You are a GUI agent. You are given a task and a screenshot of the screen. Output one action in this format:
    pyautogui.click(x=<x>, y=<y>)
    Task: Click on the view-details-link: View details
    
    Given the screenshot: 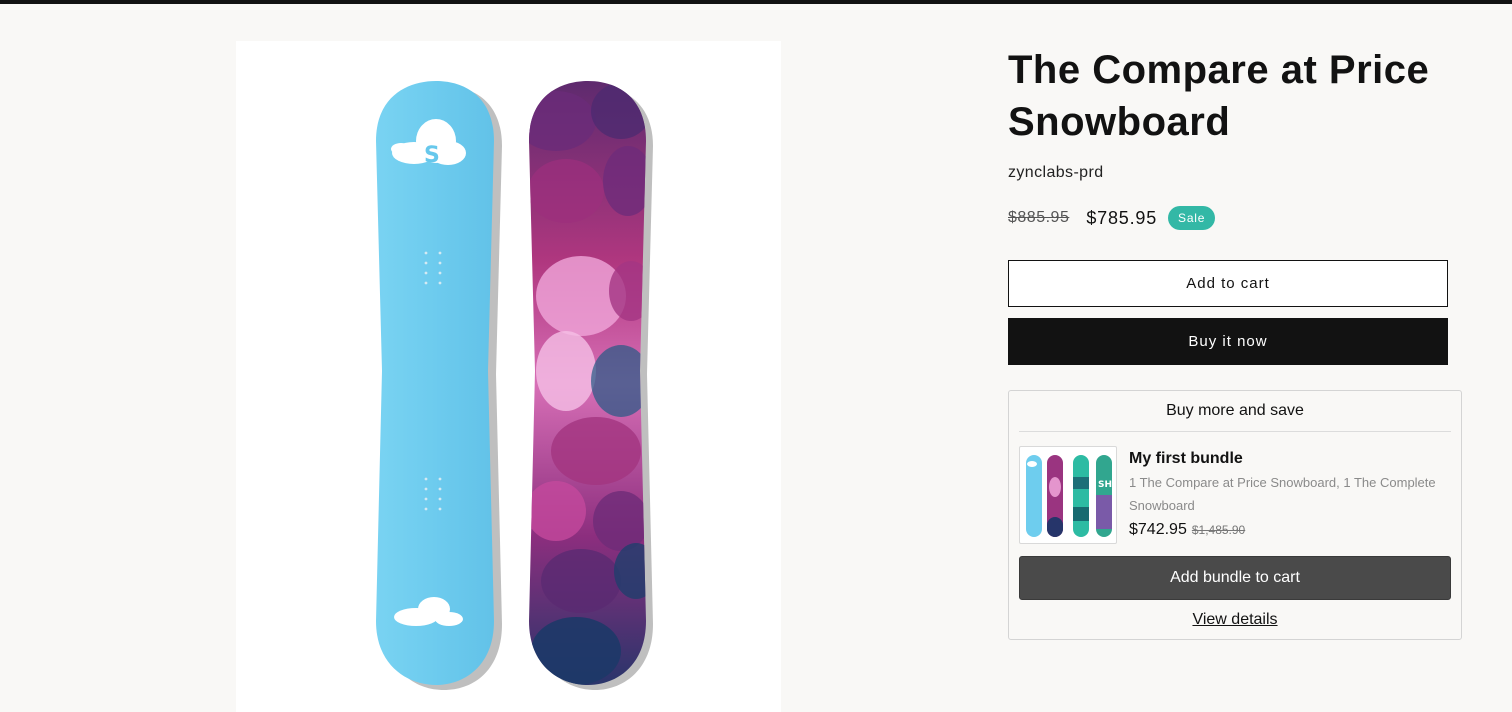 What is the action you would take?
    pyautogui.click(x=1235, y=620)
    